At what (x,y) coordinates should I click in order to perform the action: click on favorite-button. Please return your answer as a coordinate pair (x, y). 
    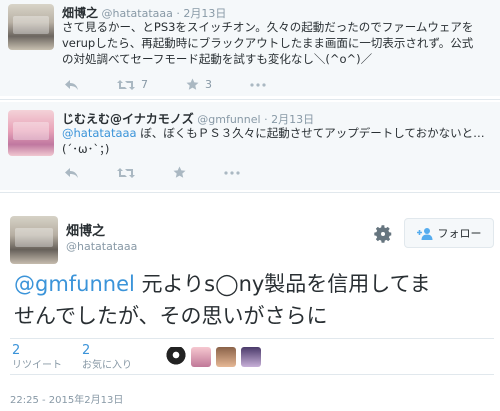
    Looking at the image, I should click on (179, 172).